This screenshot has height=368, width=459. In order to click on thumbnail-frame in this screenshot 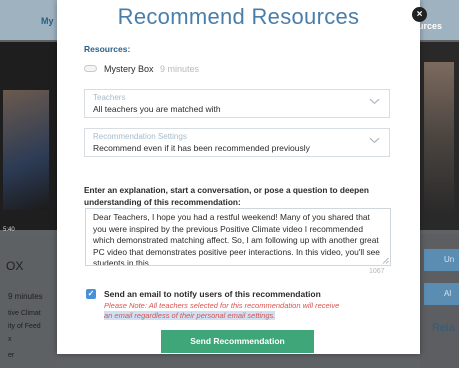, I will do `click(439, 137)`.